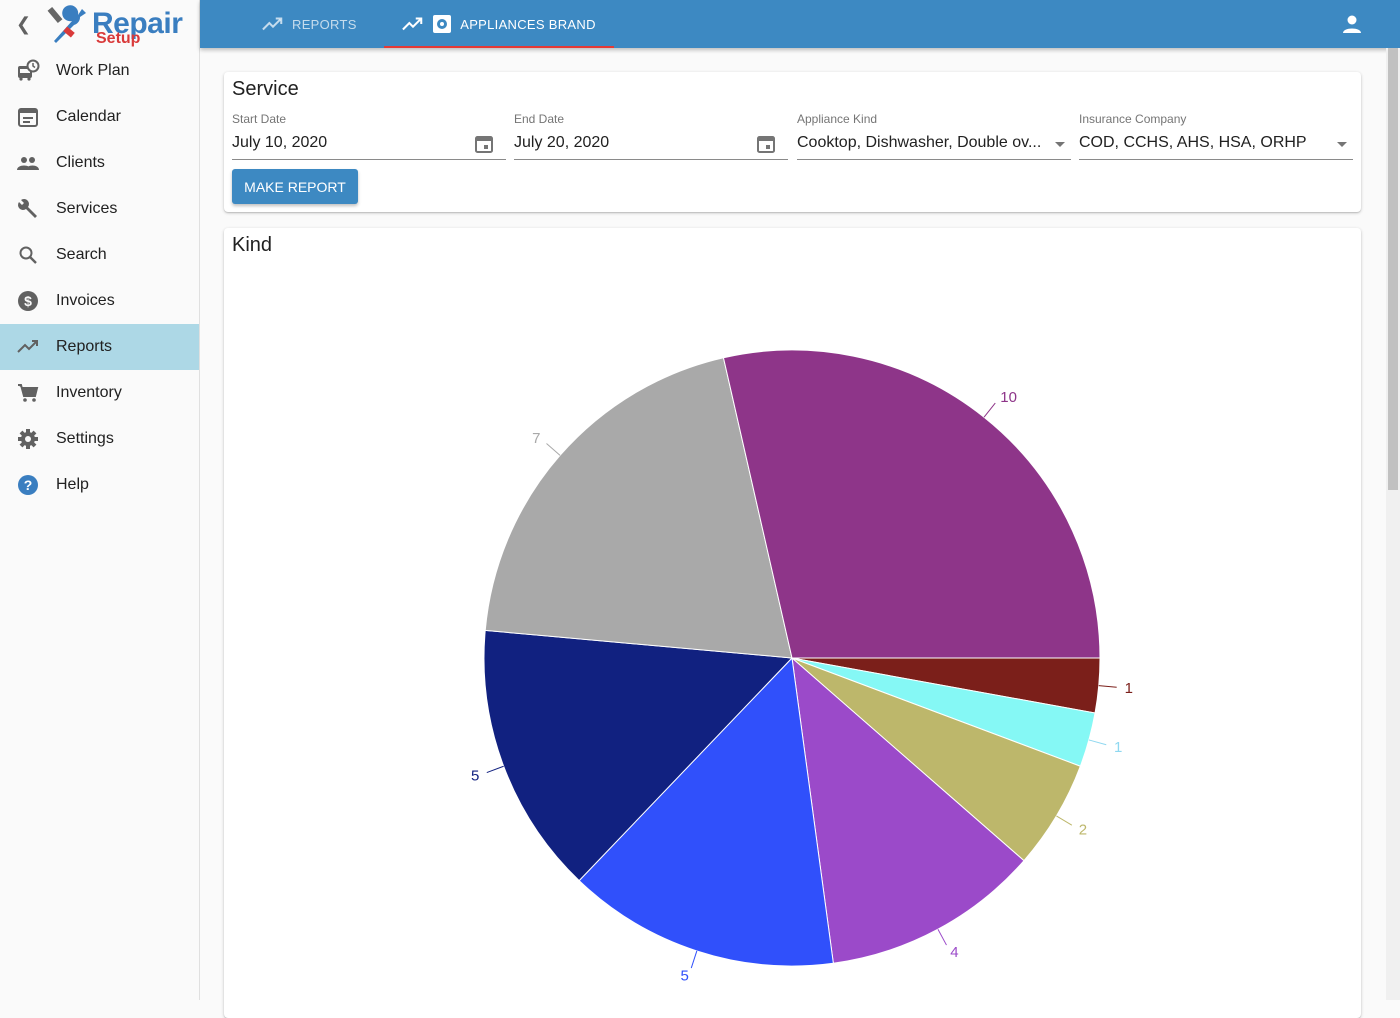 The image size is (1400, 1018). I want to click on tab-appliances-brand-label: APPLIANCES BRAND, so click(528, 24).